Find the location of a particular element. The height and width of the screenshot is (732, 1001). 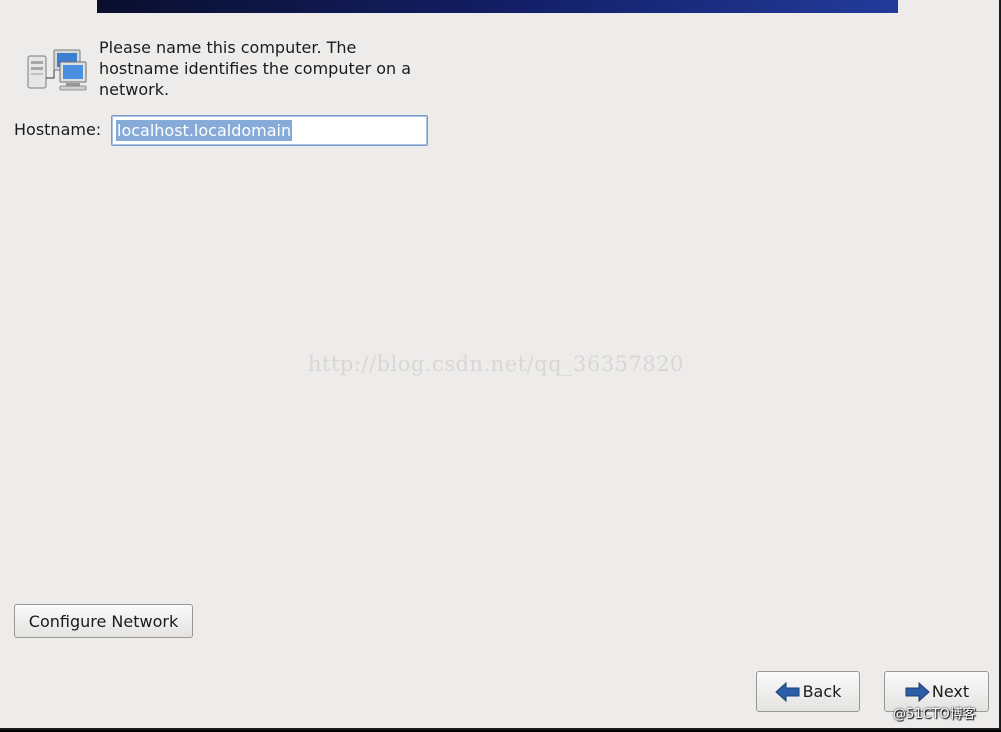

hostname-label: Hostname: is located at coordinates (58, 129).